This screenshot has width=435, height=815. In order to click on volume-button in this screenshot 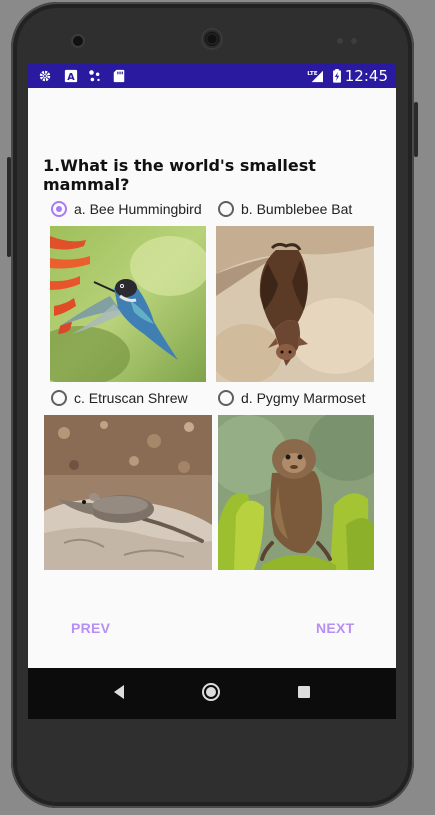, I will do `click(9, 207)`.